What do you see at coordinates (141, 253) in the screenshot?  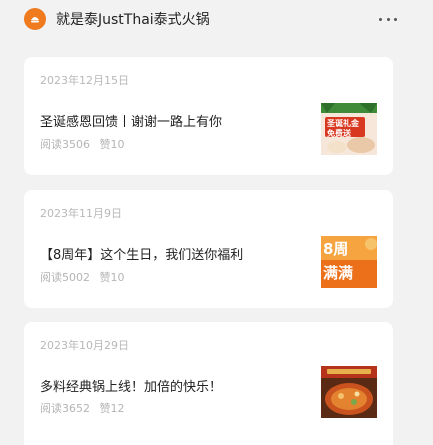 I see `article-title: 【8周年】这个生日，我们送你福利` at bounding box center [141, 253].